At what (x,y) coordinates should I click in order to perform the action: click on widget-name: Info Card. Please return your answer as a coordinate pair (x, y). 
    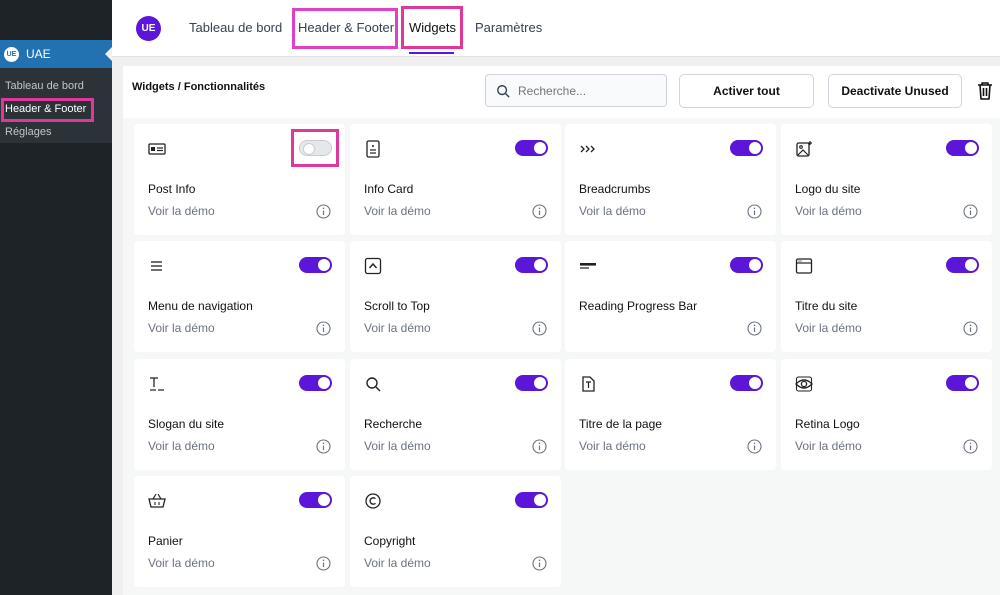
    Looking at the image, I should click on (389, 189).